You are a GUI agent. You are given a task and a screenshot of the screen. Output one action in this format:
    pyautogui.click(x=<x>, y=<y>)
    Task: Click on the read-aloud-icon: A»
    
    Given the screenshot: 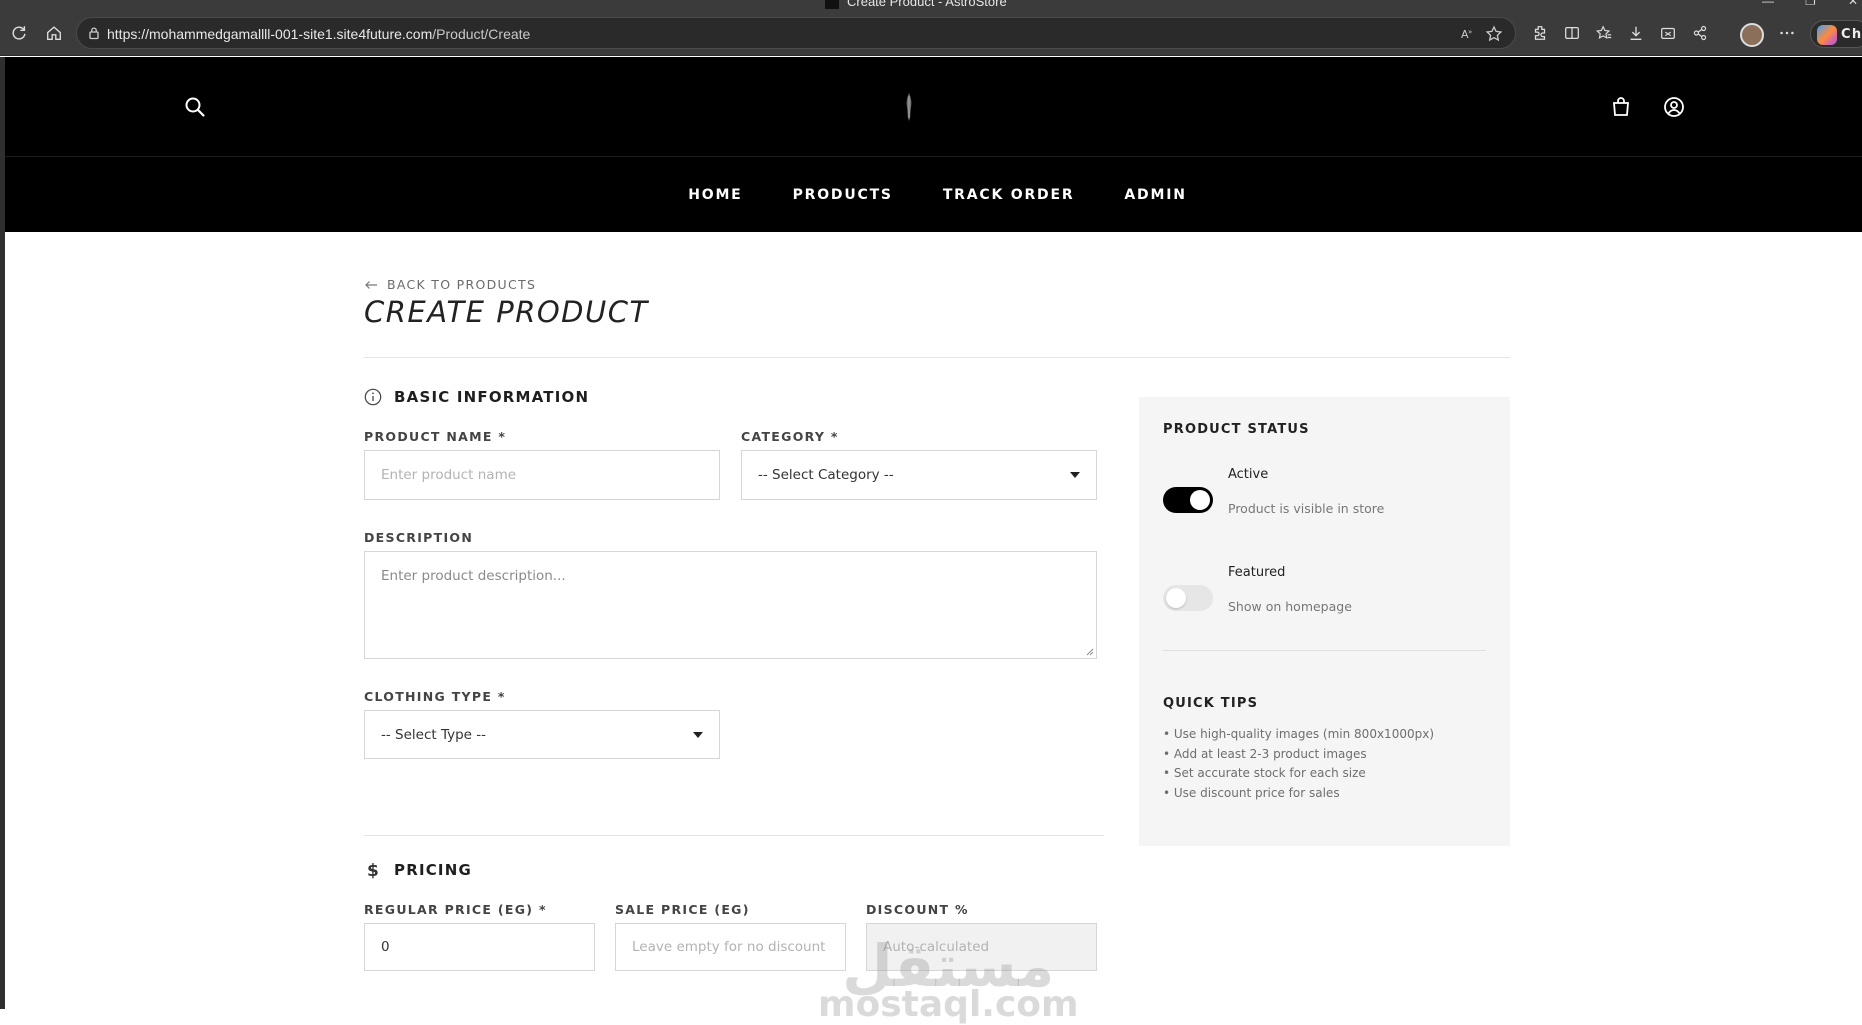 What is the action you would take?
    pyautogui.click(x=1468, y=34)
    